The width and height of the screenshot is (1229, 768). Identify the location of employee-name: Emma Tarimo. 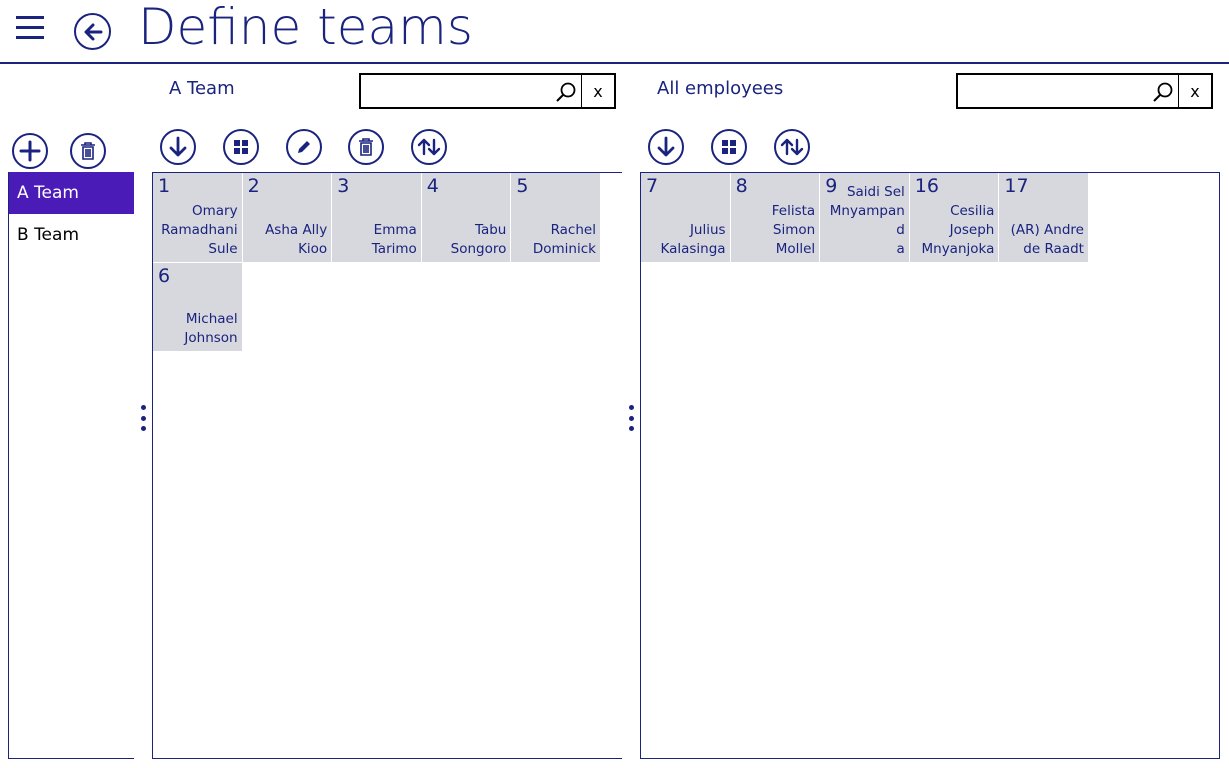
(394, 239).